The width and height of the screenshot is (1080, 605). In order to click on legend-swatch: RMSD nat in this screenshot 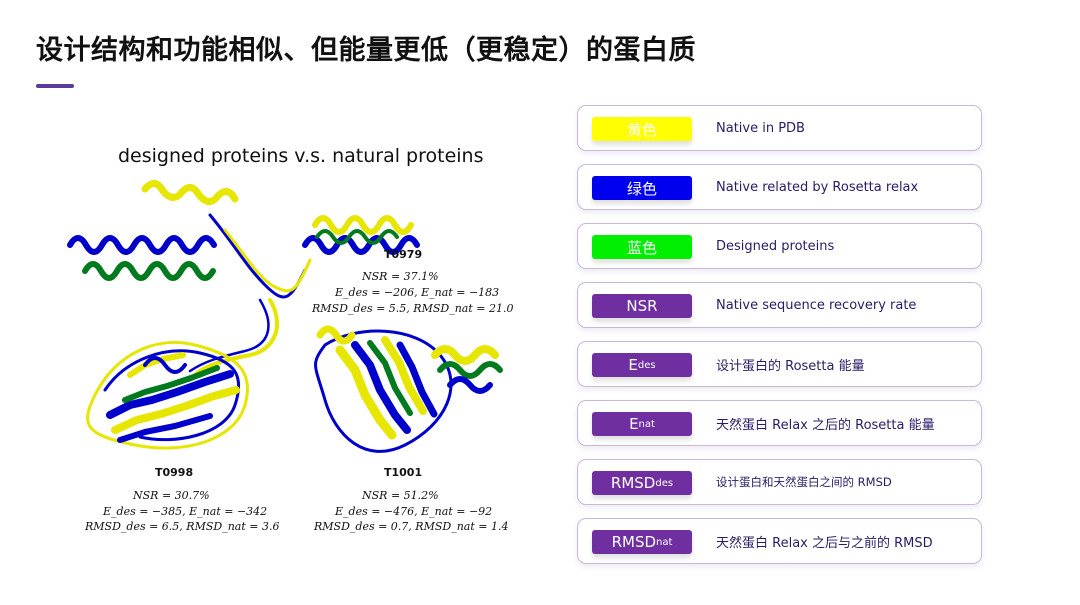, I will do `click(642, 542)`.